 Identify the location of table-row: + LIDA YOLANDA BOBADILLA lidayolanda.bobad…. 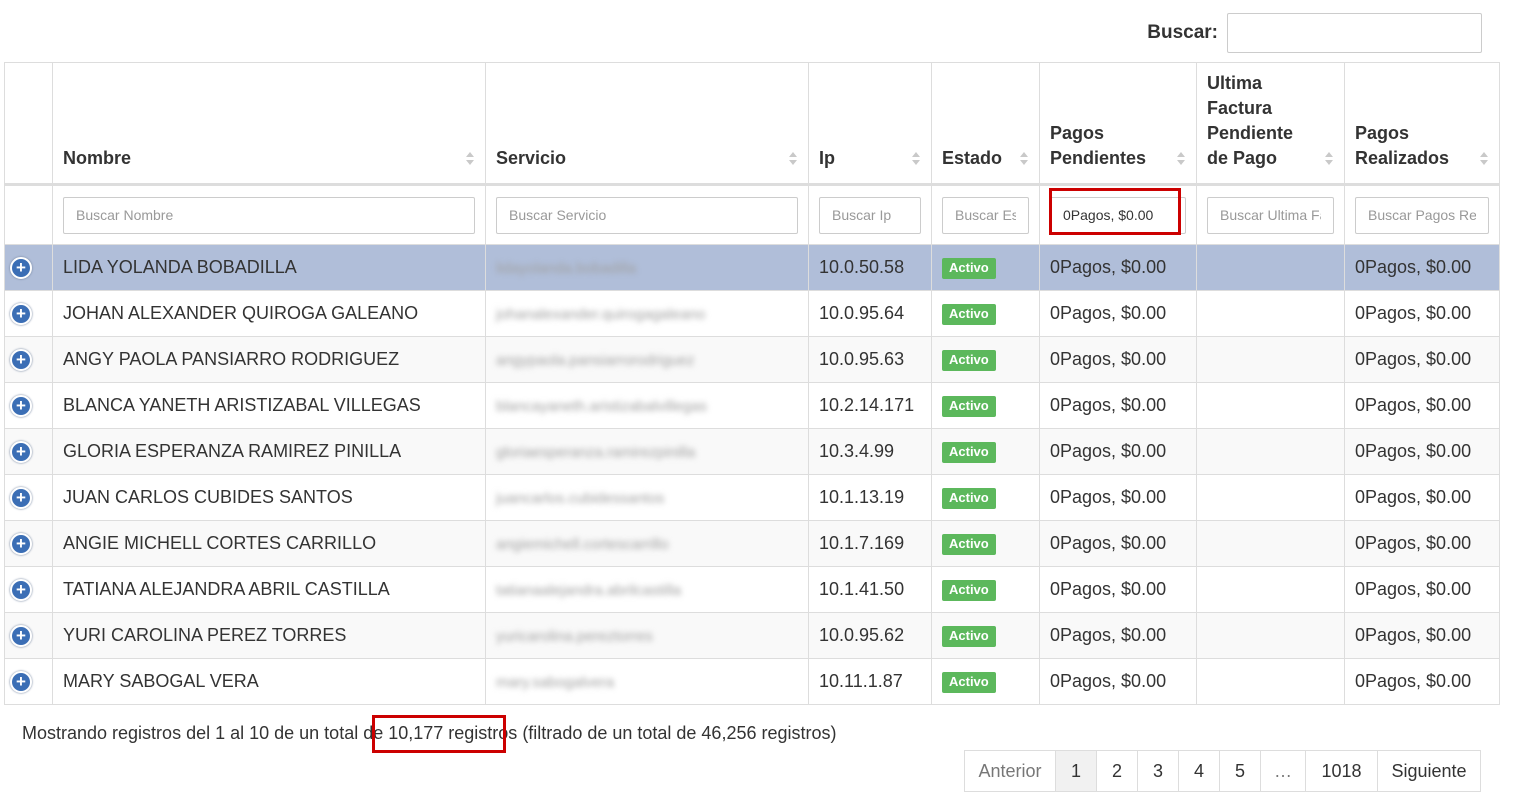
(752, 267).